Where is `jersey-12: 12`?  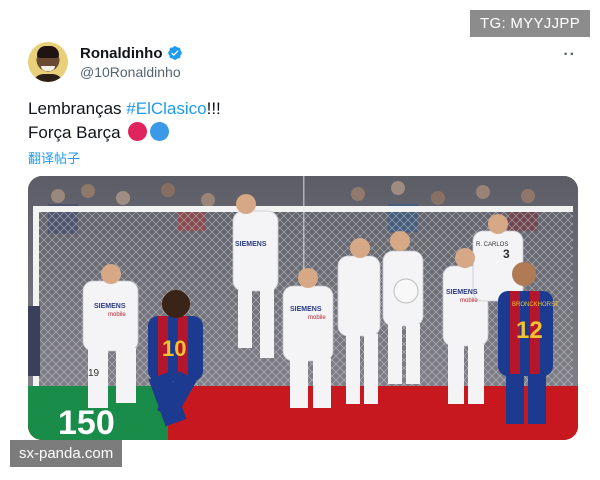
jersey-12: 12 is located at coordinates (529, 330).